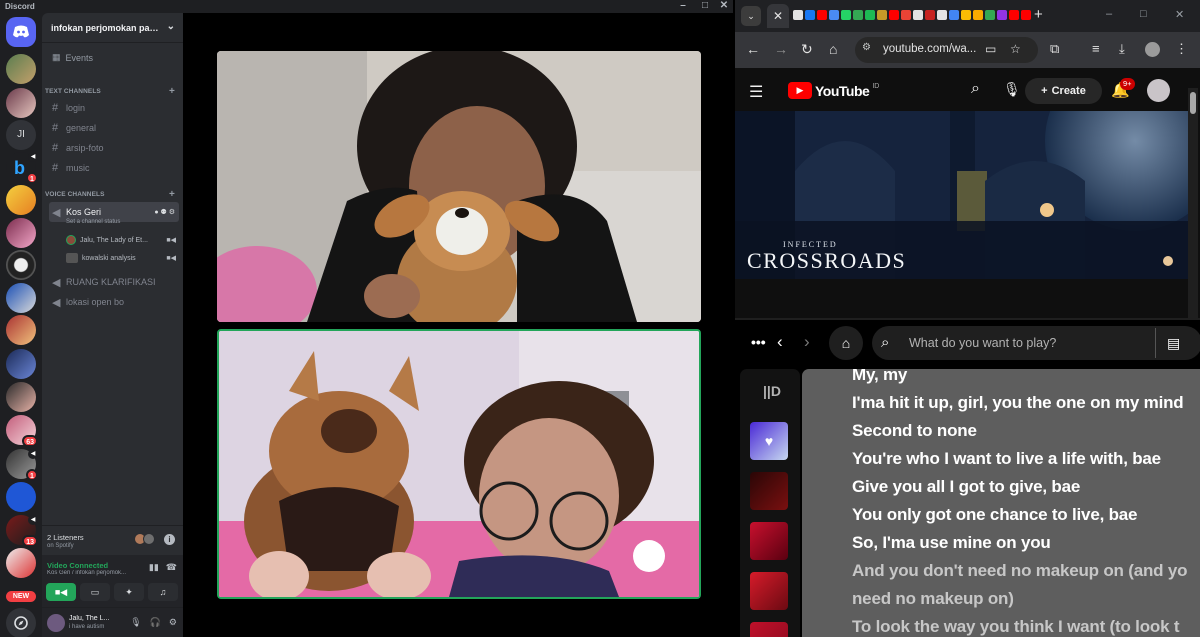  Describe the element at coordinates (951, 543) in the screenshot. I see `lyric-line: So, I'ma use mine on you` at that location.